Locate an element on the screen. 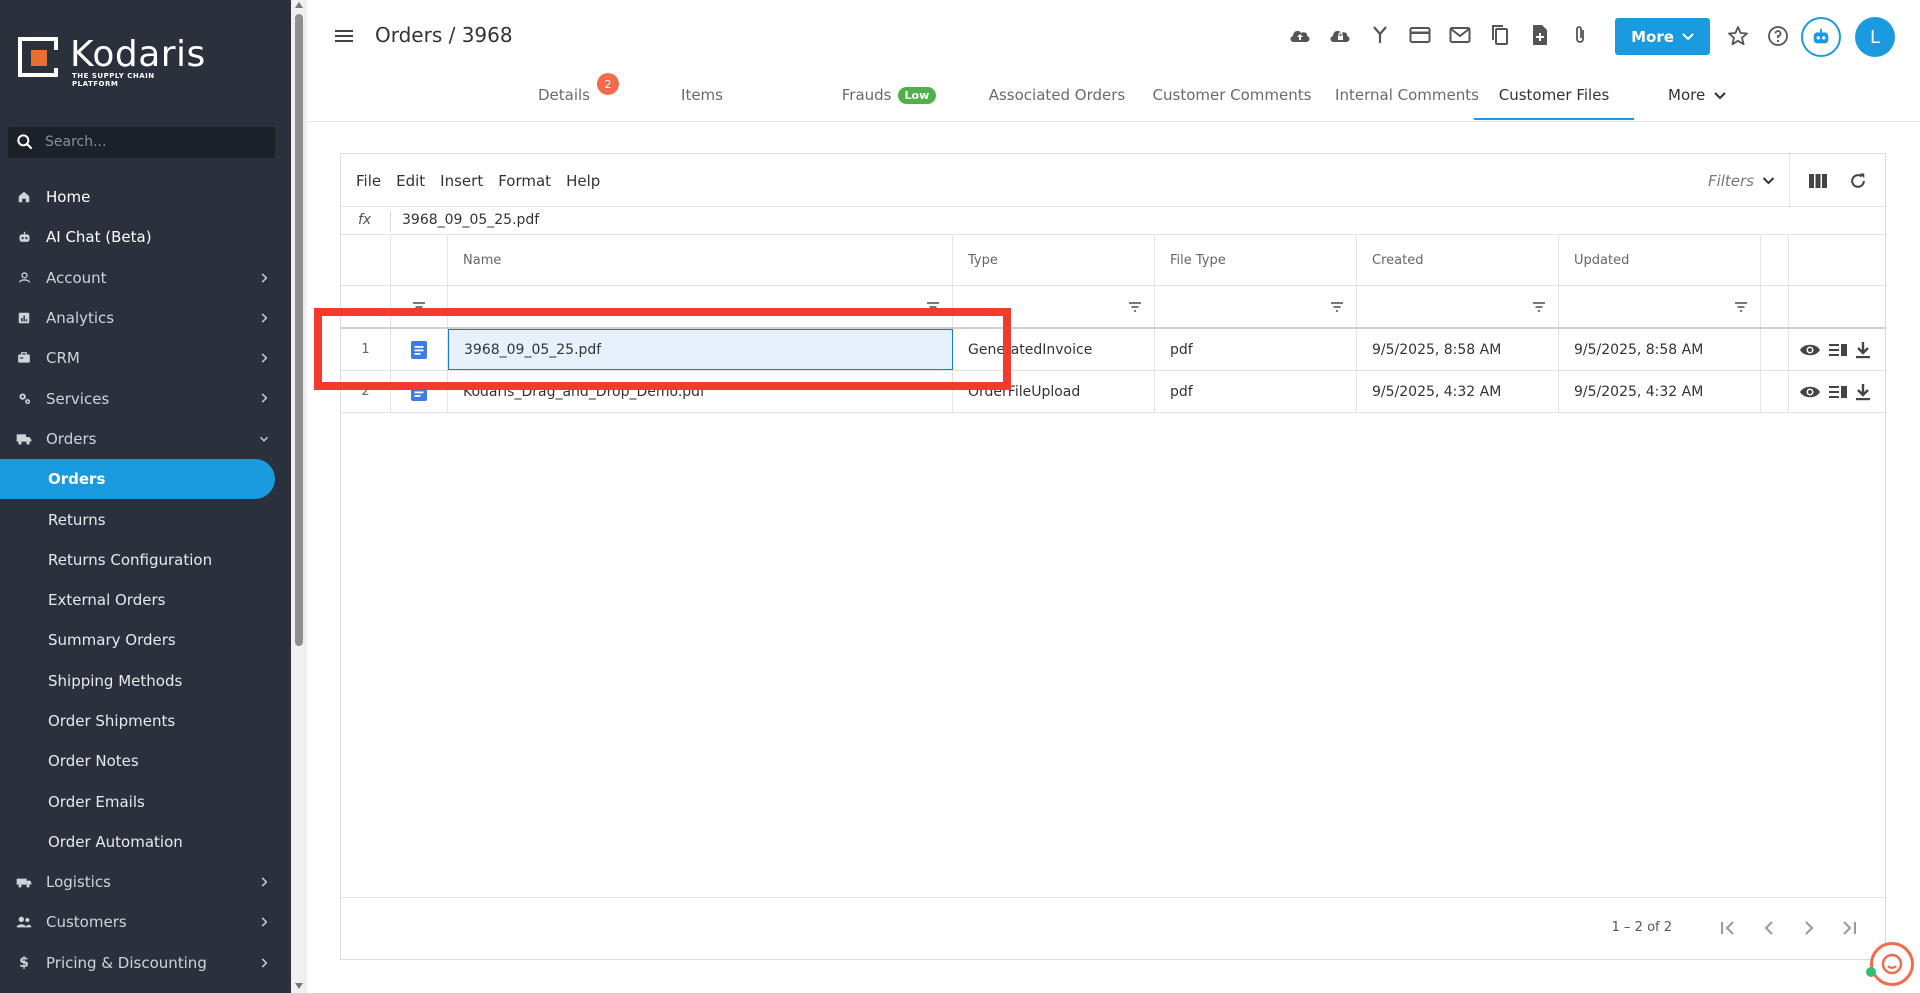  table-header-row: Name Type File Type Created Updated is located at coordinates (1113, 261).